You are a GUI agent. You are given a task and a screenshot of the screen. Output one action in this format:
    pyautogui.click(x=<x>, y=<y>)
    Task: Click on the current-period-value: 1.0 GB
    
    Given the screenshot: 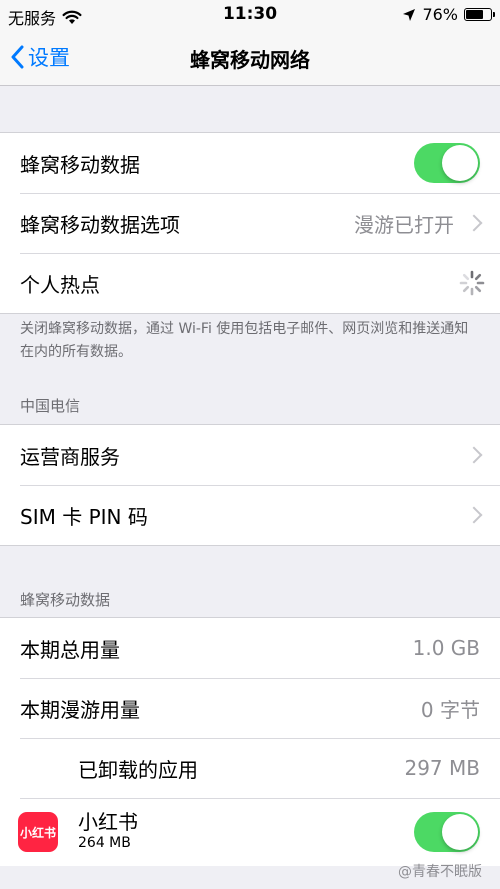 What is the action you would take?
    pyautogui.click(x=446, y=648)
    